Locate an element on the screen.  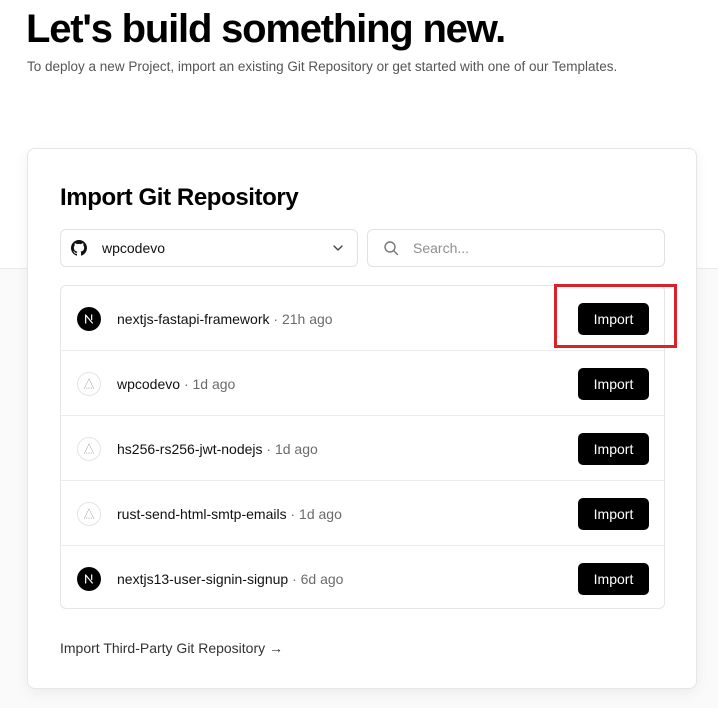
repository-name: hs256-rs256-jwt-nodejs is located at coordinates (190, 449).